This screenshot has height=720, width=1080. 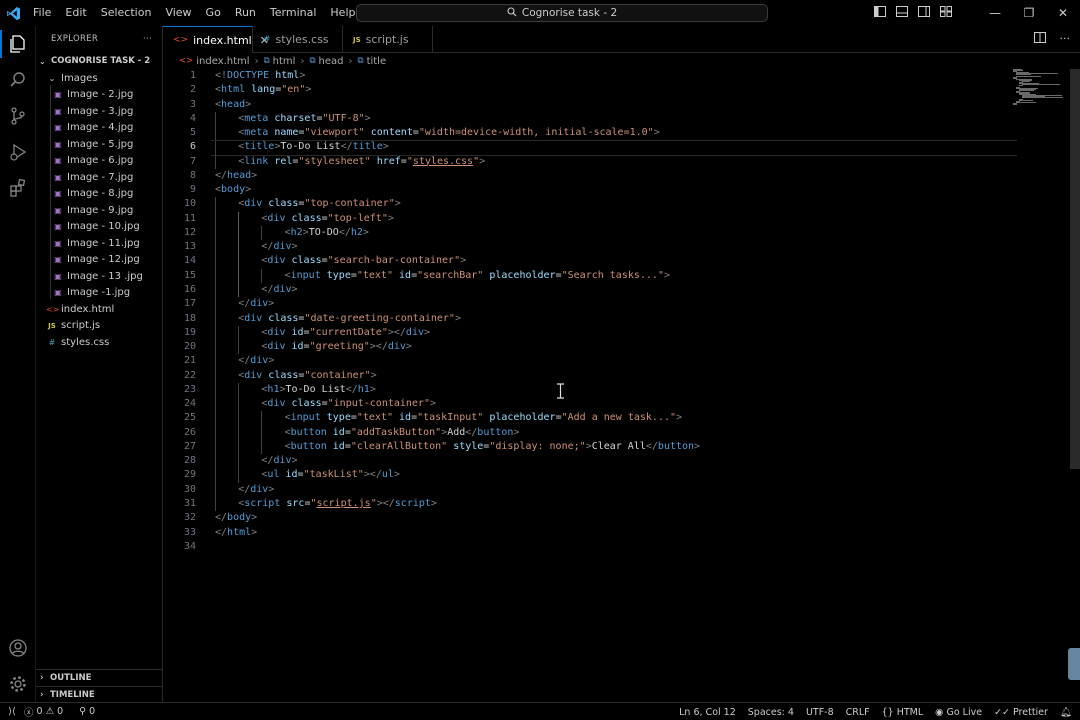 What do you see at coordinates (1065, 39) in the screenshot?
I see `more-actions-icon: ···` at bounding box center [1065, 39].